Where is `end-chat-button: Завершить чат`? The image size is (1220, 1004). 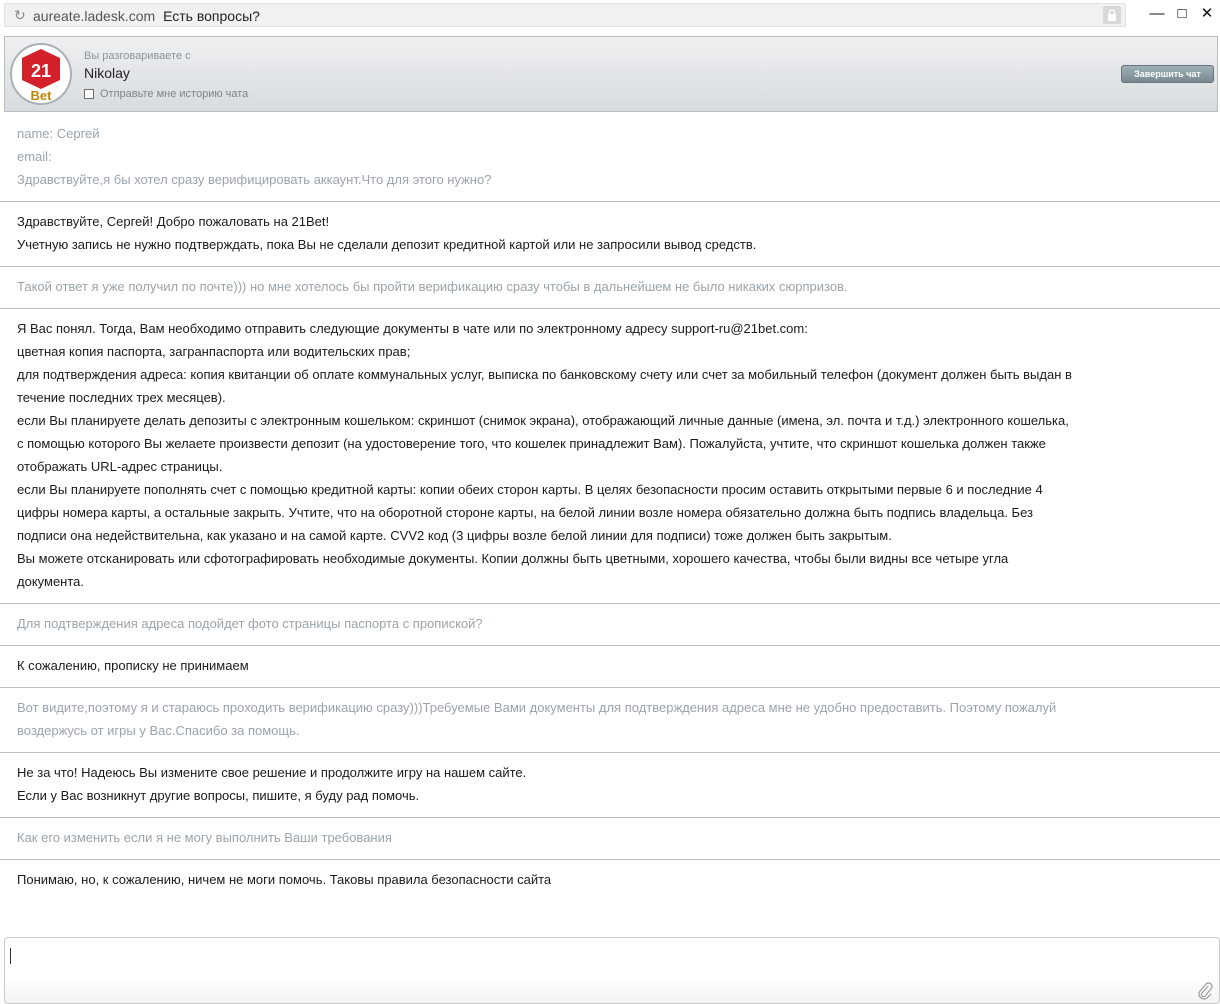 end-chat-button: Завершить чат is located at coordinates (1167, 74).